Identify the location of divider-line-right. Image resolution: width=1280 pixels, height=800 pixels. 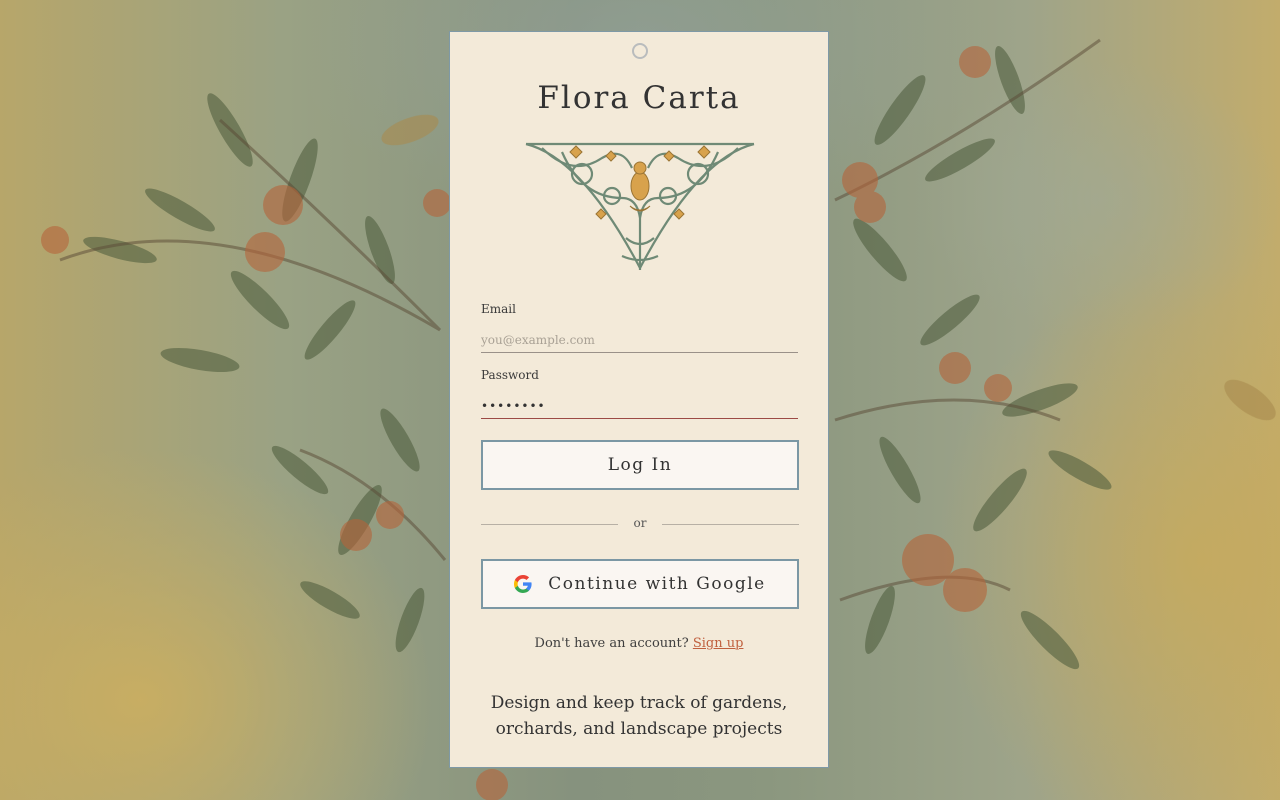
(730, 524).